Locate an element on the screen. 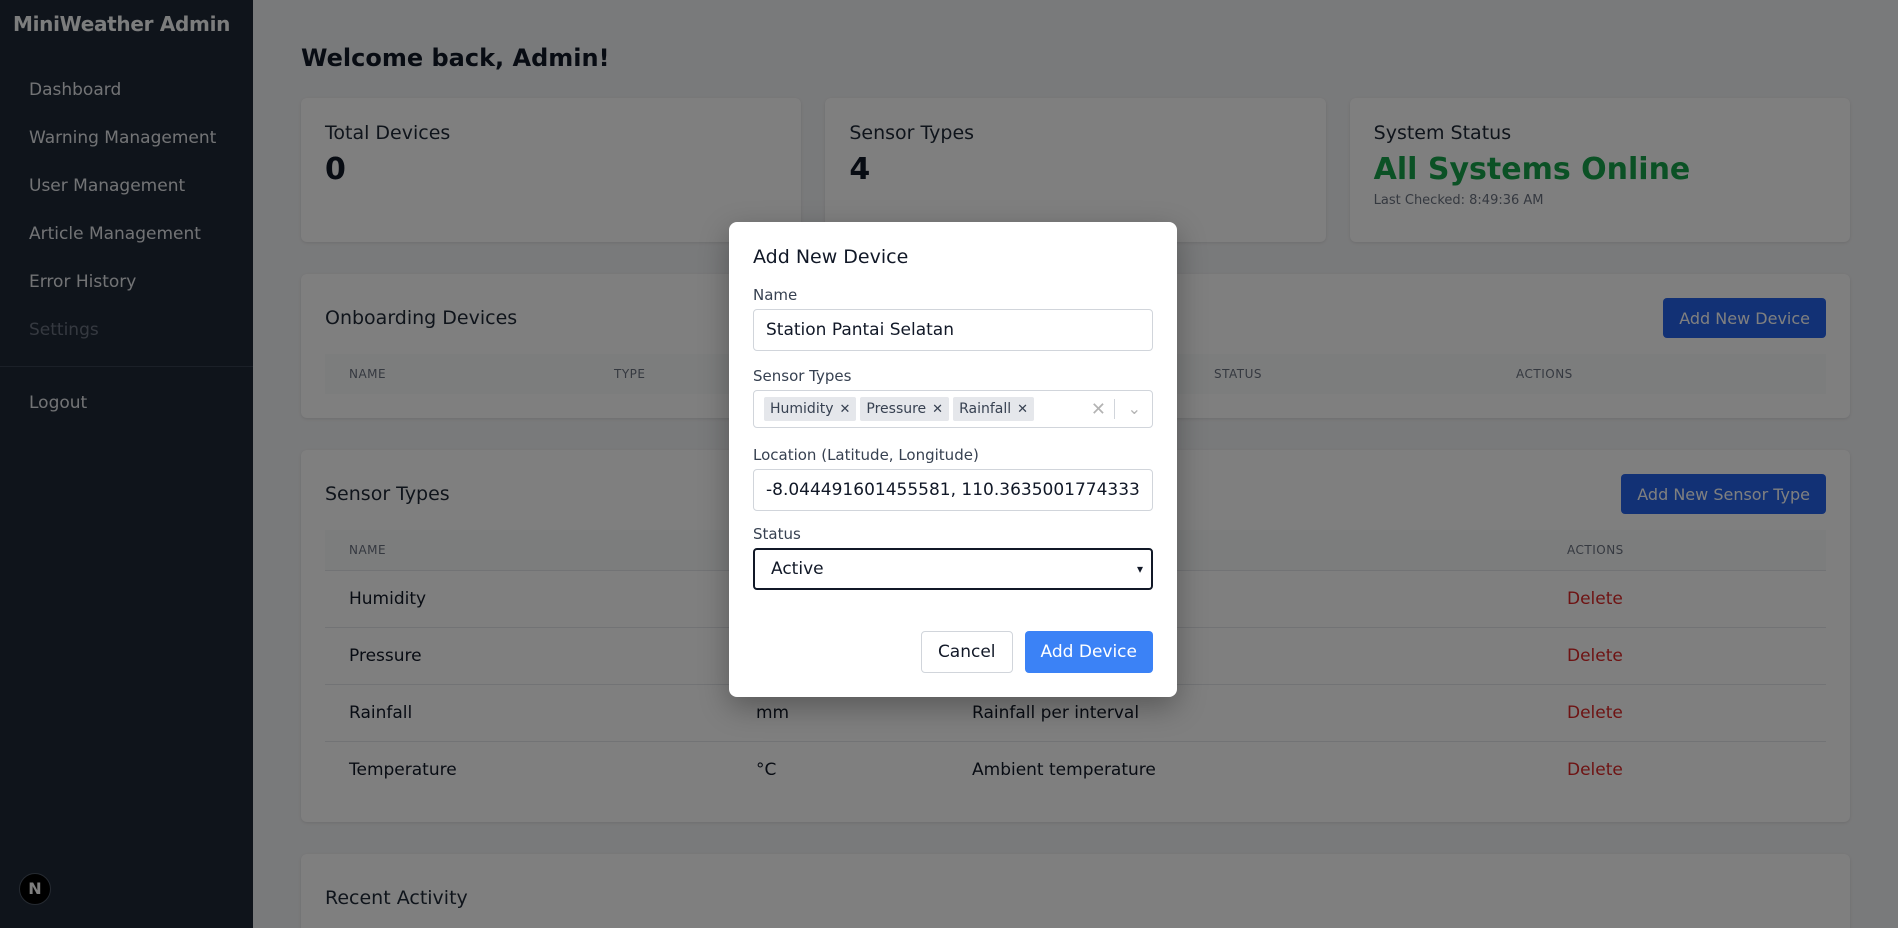  sensor-chip: Humidity ✕ is located at coordinates (810, 409).